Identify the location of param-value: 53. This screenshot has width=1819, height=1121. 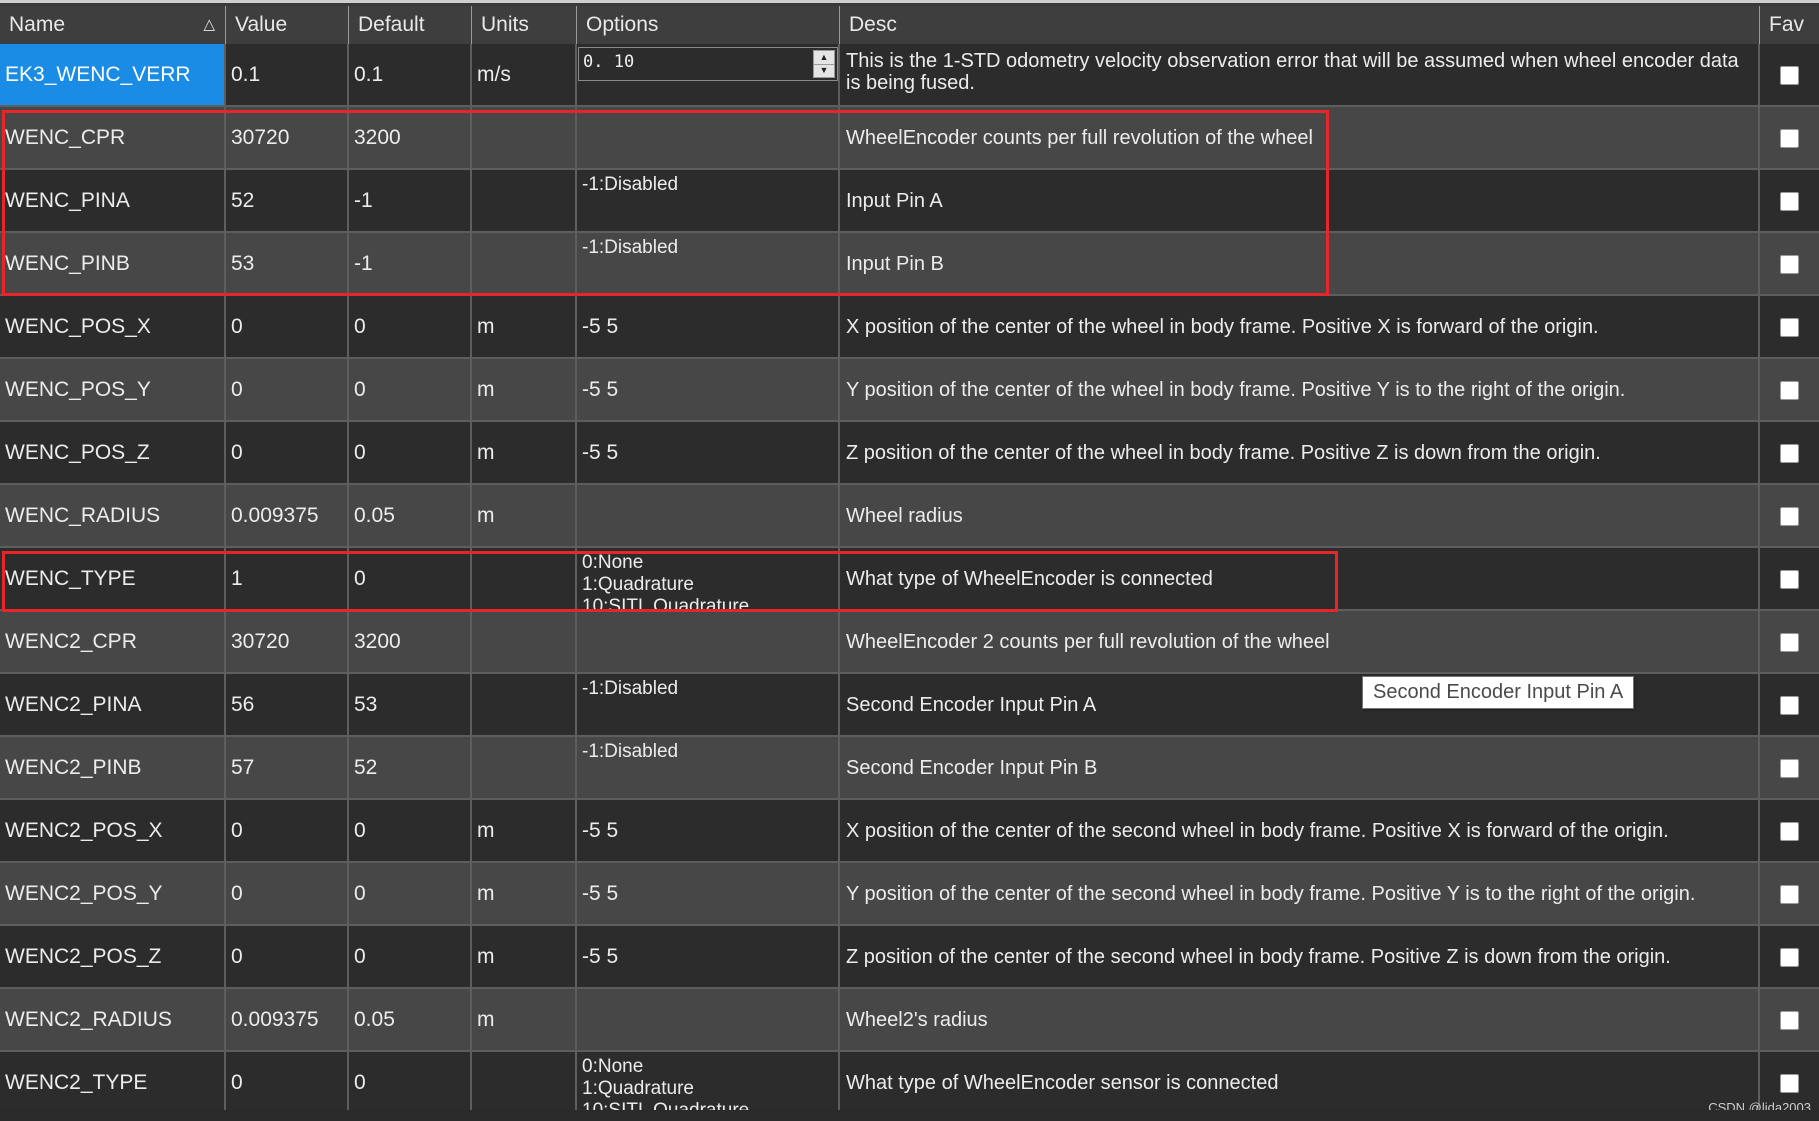
(287, 263).